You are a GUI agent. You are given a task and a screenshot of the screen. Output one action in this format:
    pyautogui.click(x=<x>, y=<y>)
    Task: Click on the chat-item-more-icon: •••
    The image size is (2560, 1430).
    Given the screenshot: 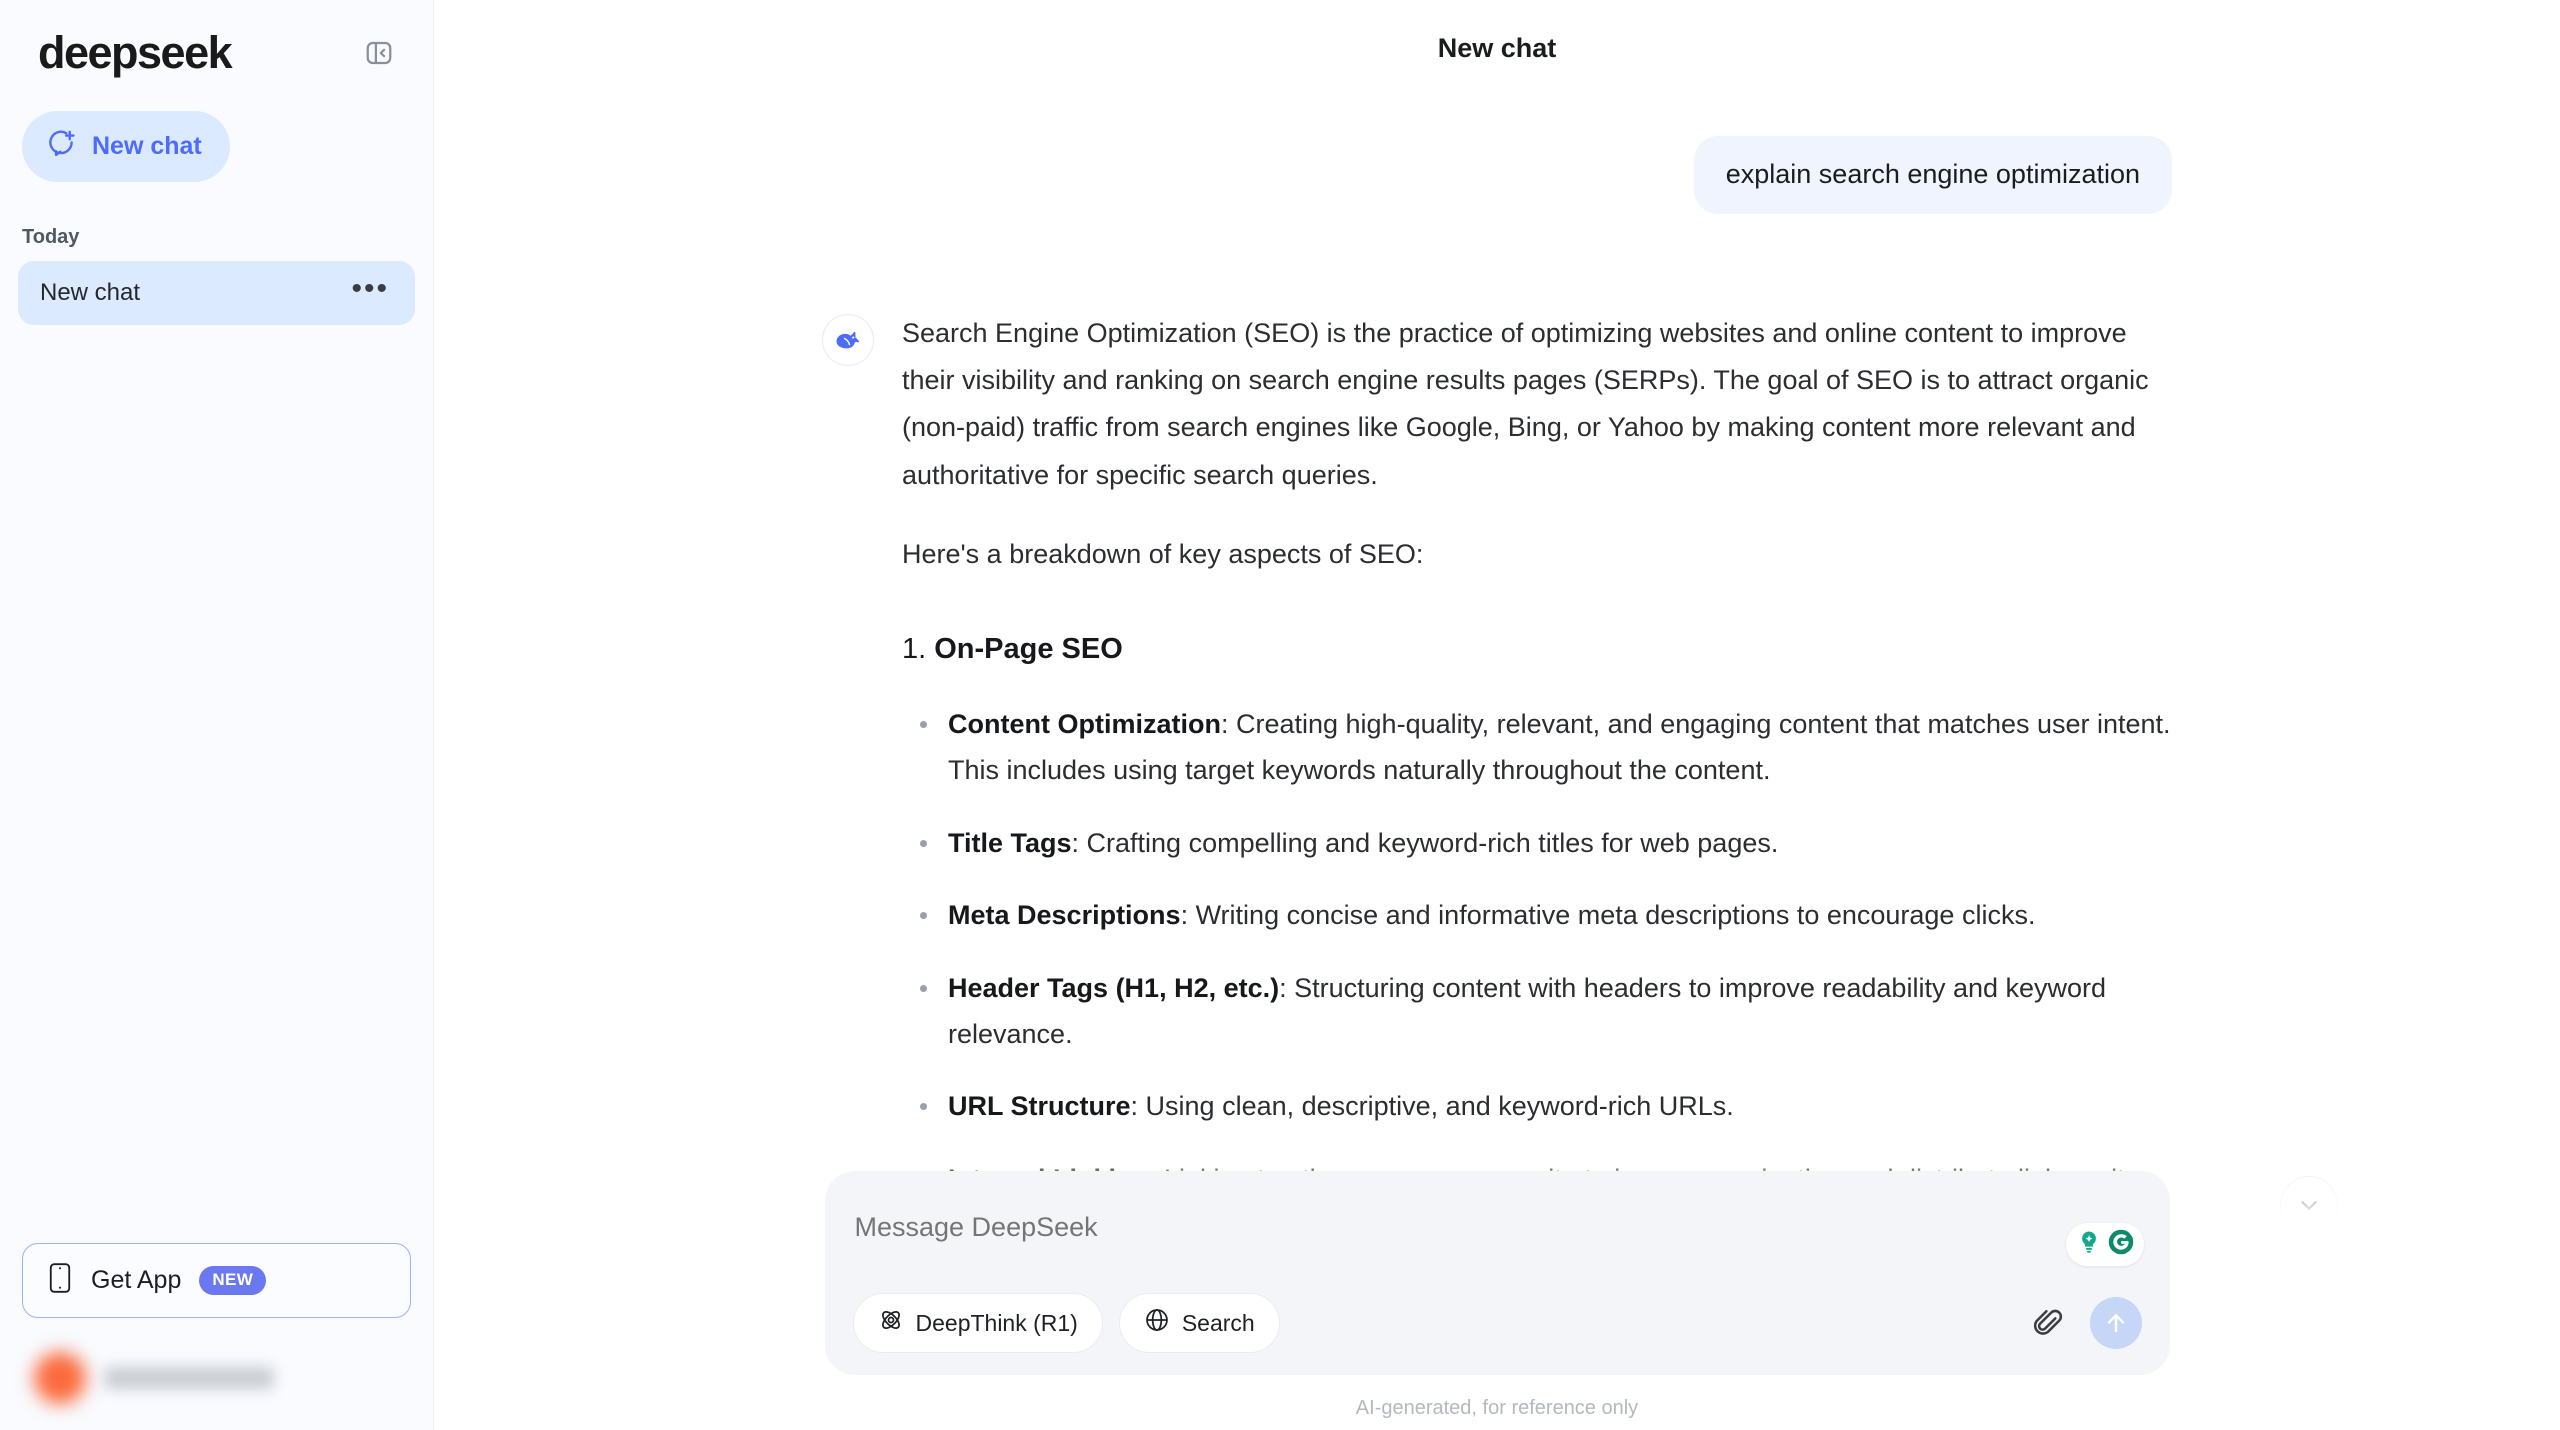 What is the action you would take?
    pyautogui.click(x=370, y=289)
    